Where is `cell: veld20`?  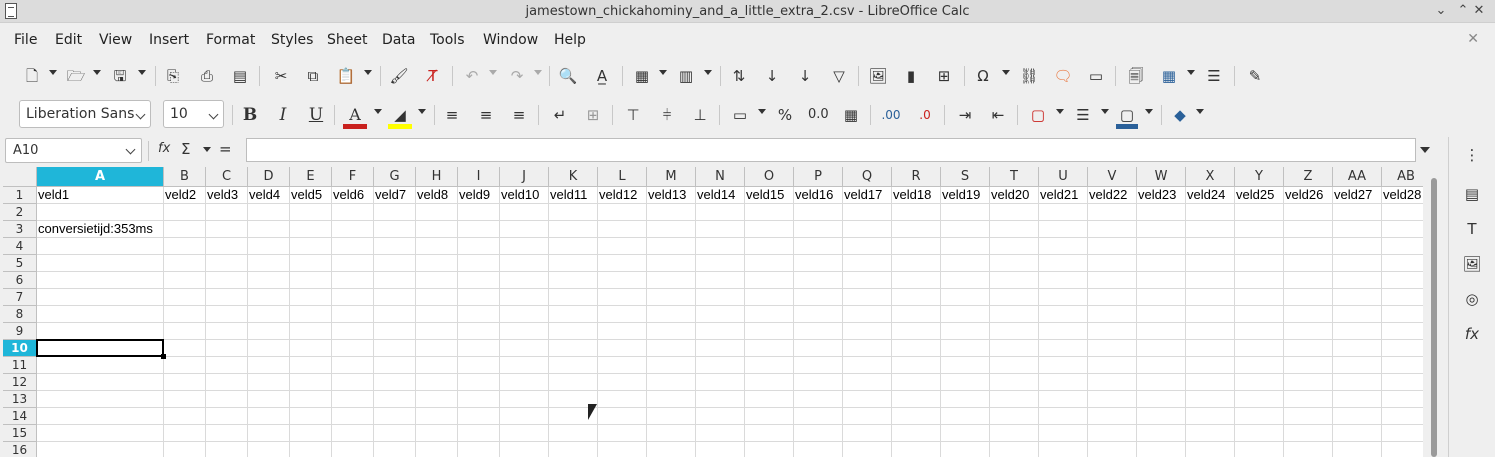
cell: veld20 is located at coordinates (1014, 195).